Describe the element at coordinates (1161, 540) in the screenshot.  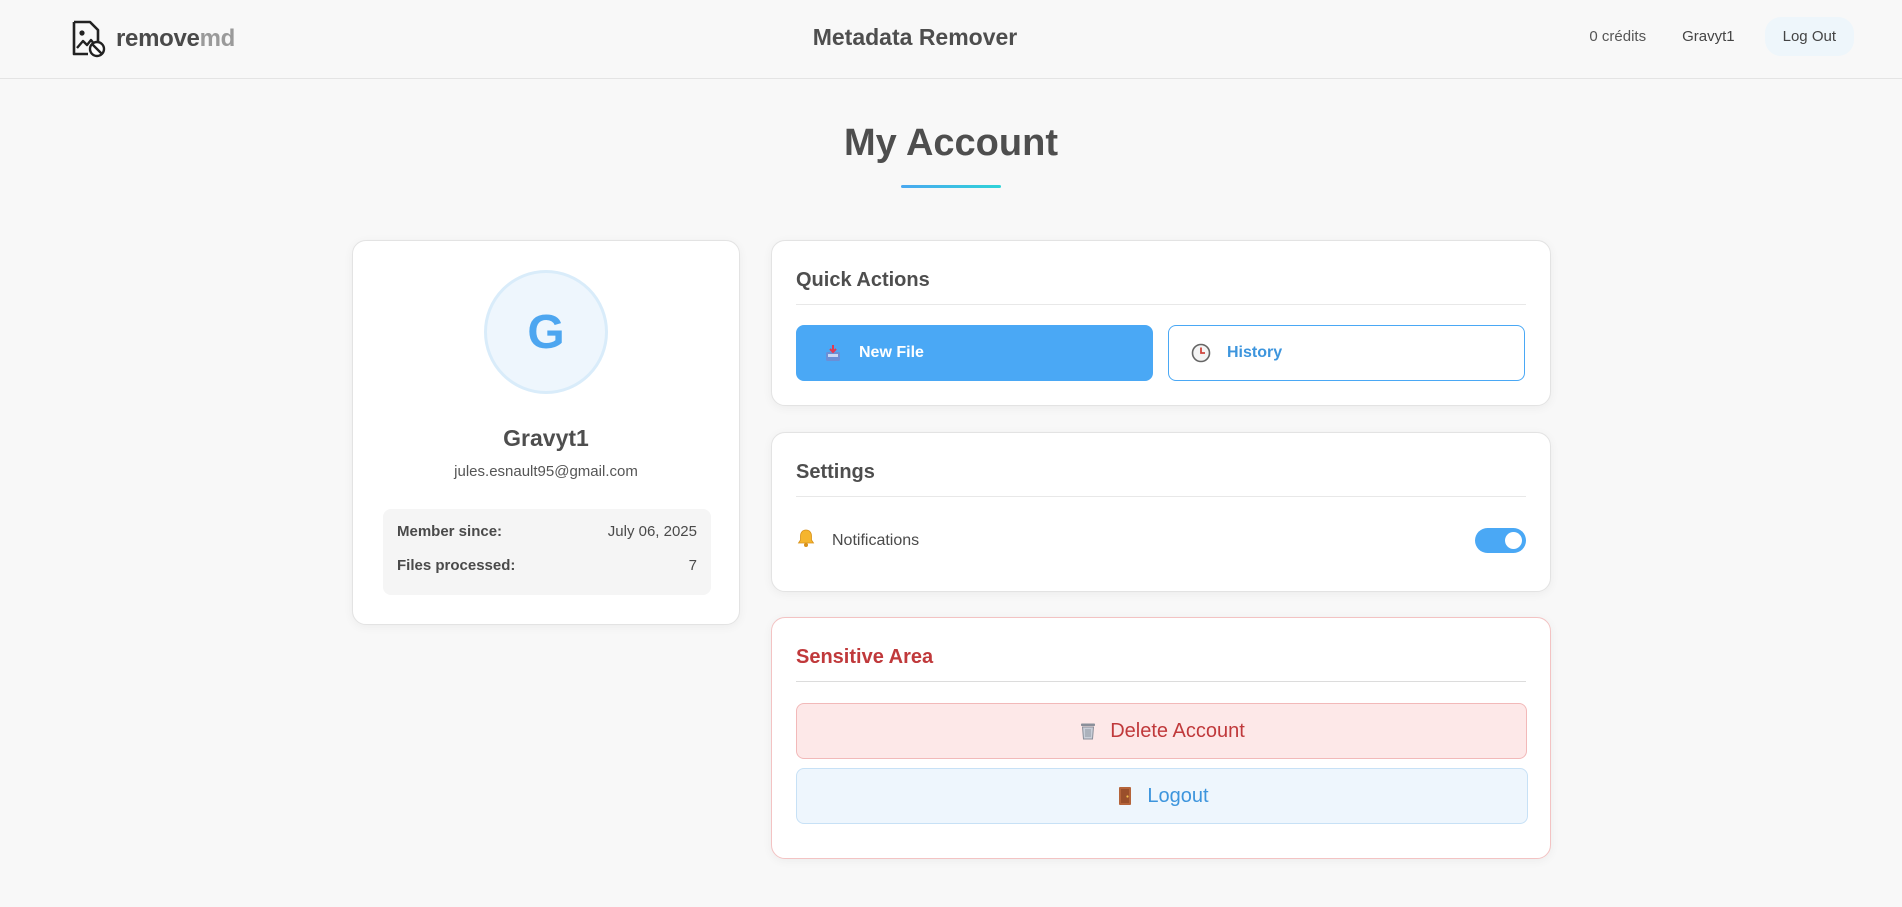
I see `notifications-setting: Notifications` at that location.